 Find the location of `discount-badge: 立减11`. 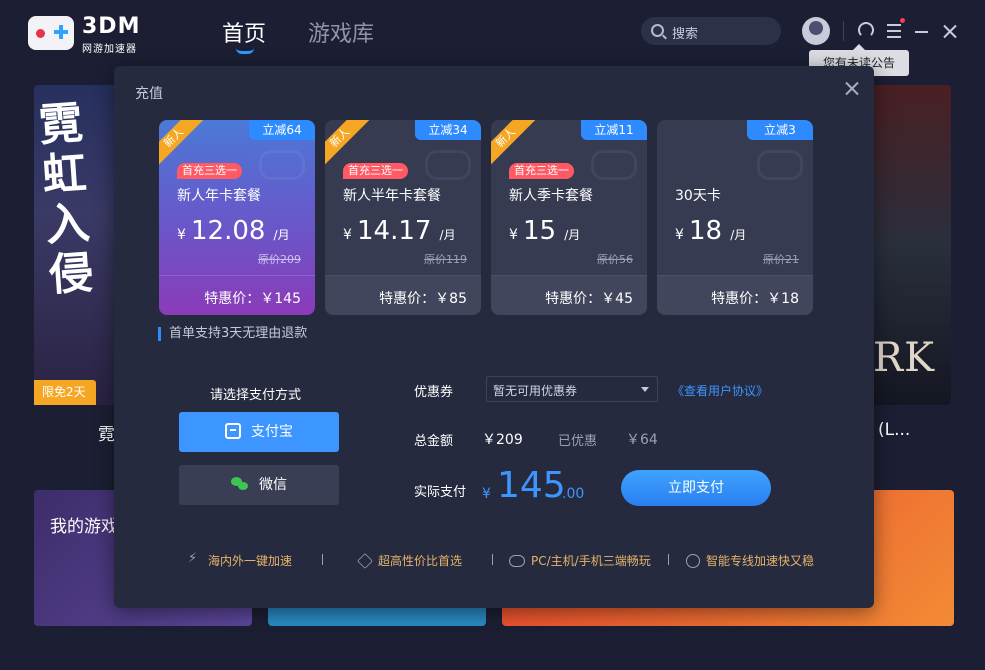

discount-badge: 立减11 is located at coordinates (614, 130).